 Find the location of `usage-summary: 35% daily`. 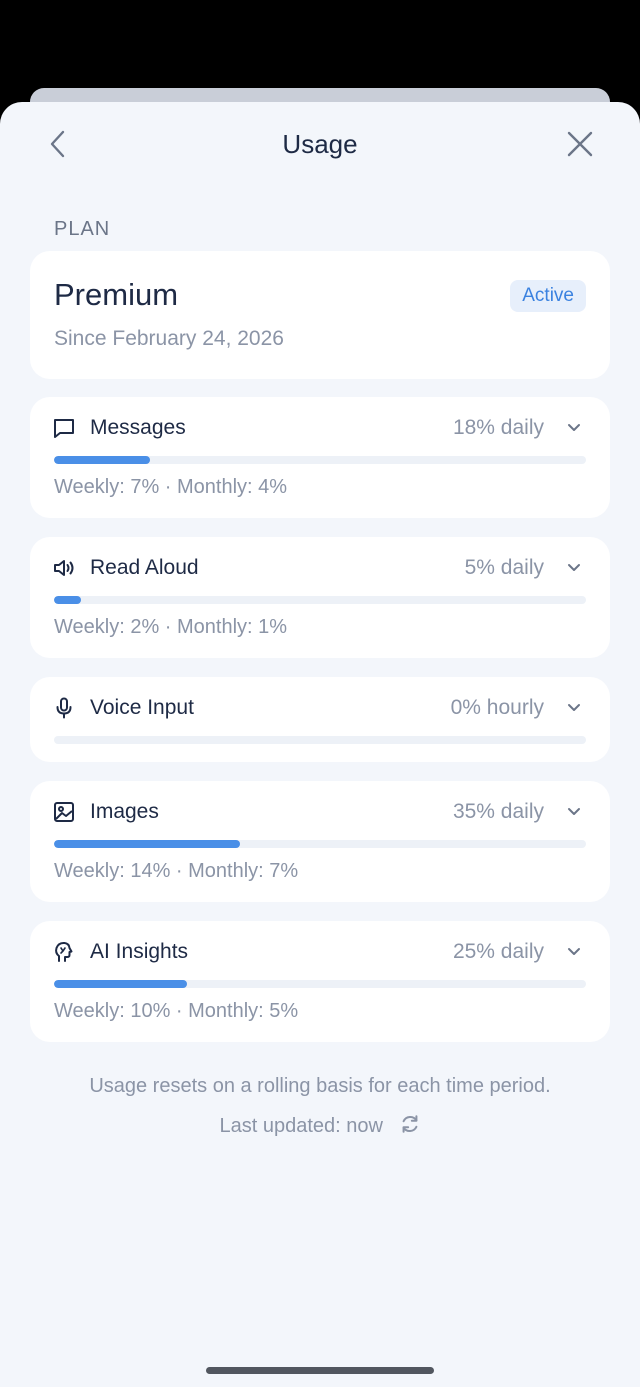

usage-summary: 35% daily is located at coordinates (498, 811).